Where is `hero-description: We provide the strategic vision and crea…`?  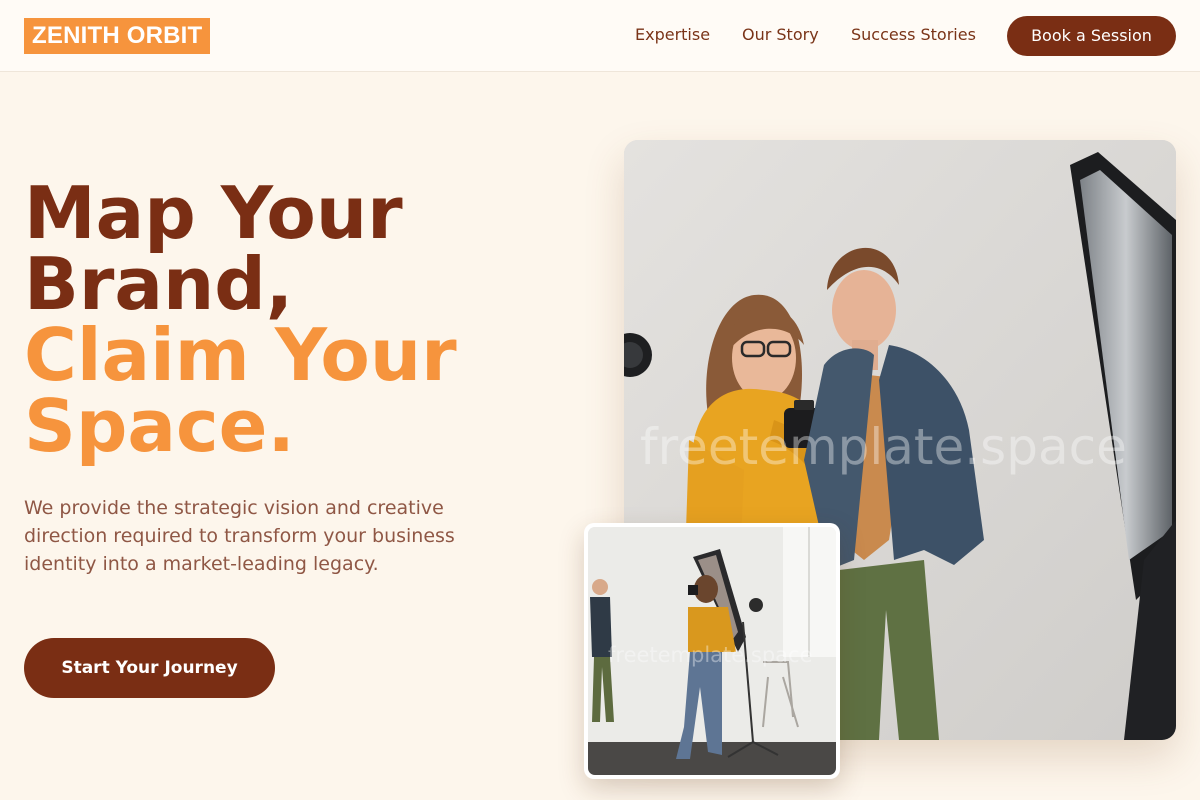
hero-description: We provide the strategic vision and crea… is located at coordinates (239, 536).